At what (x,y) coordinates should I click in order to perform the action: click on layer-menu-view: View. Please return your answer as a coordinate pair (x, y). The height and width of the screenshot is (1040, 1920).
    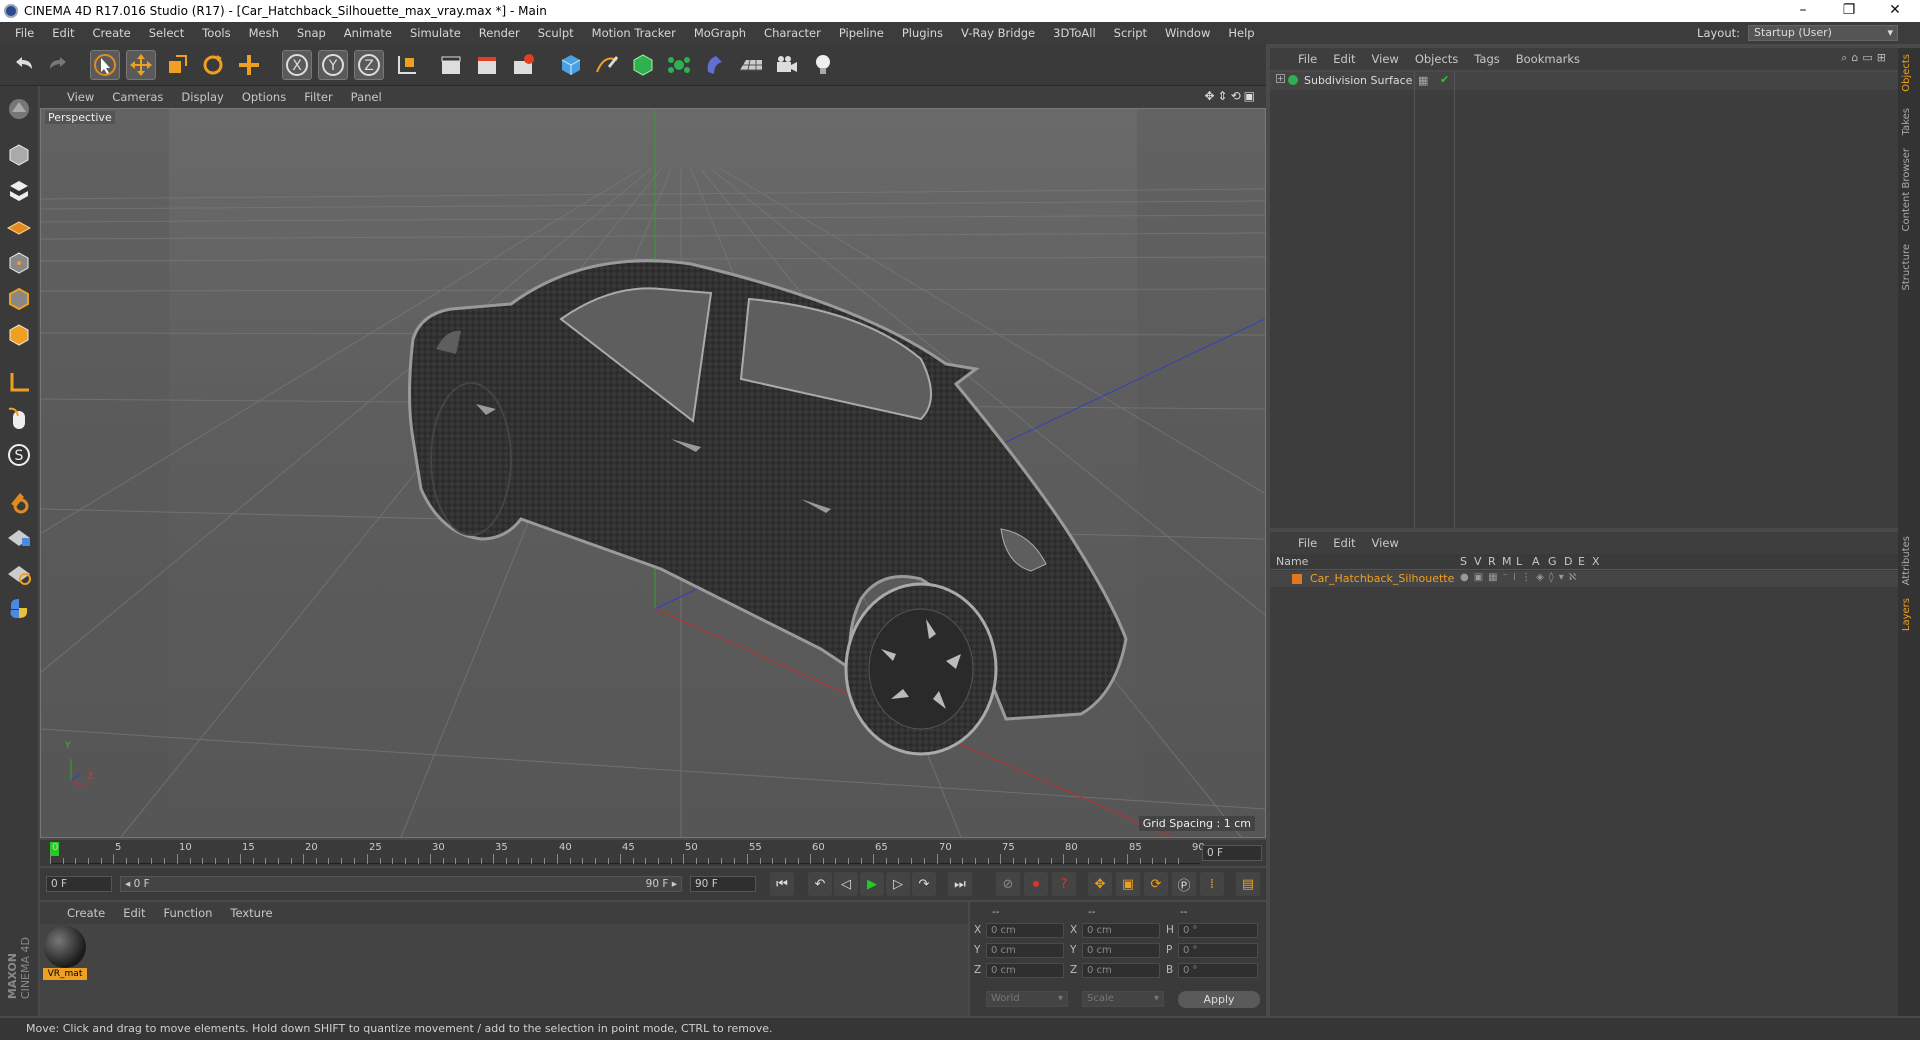
    Looking at the image, I should click on (1385, 543).